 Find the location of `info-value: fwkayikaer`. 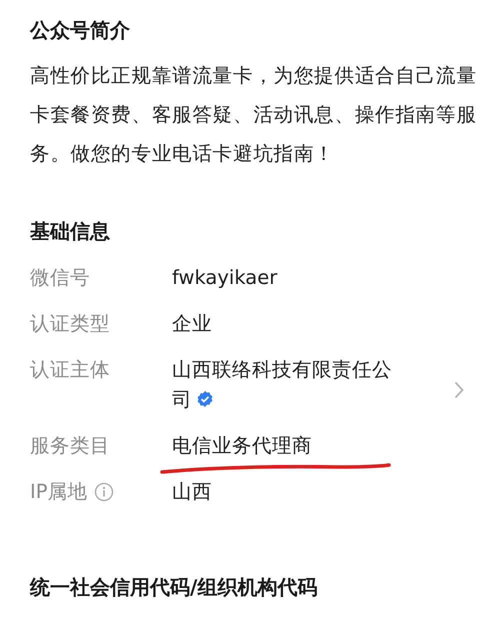

info-value: fwkayikaer is located at coordinates (225, 277).